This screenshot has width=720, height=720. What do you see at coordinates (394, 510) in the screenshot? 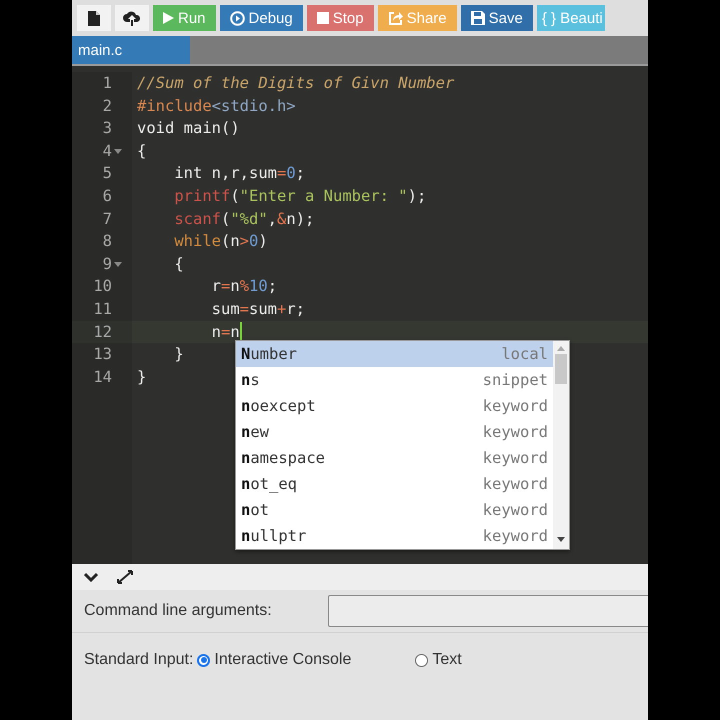
I see `suggestion-item: not keyword` at bounding box center [394, 510].